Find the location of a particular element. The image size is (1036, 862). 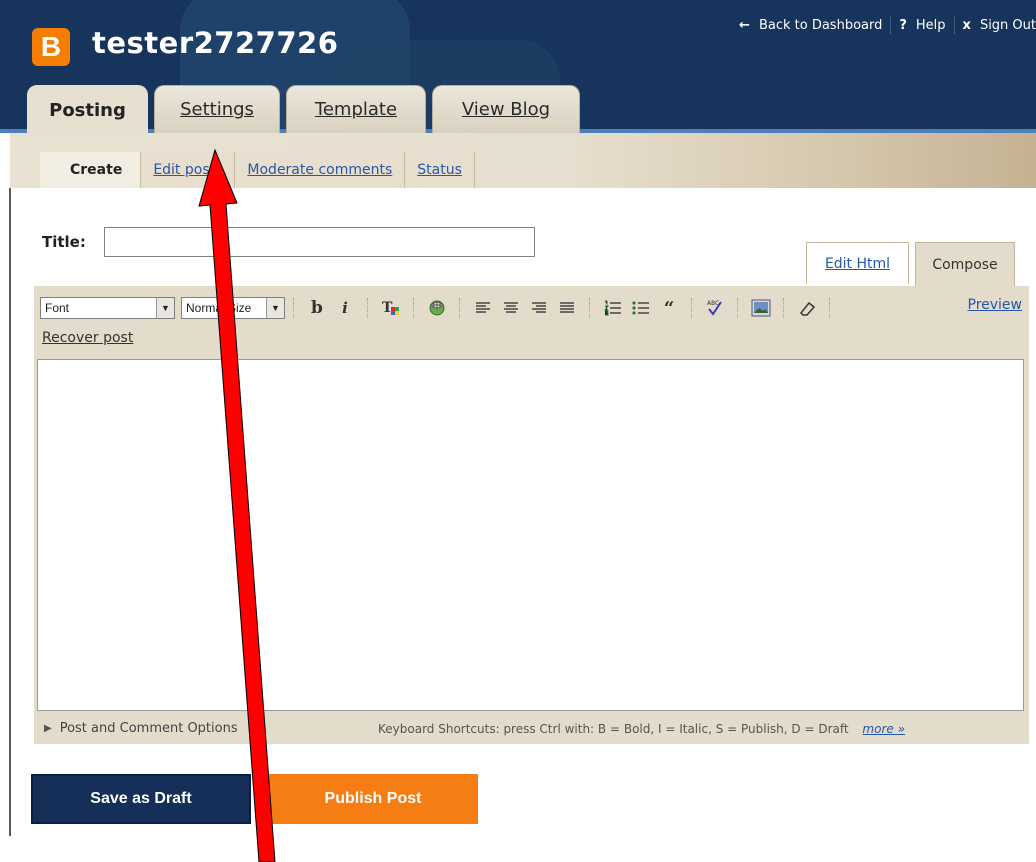

size-select-value: Normal Size is located at coordinates (219, 308).